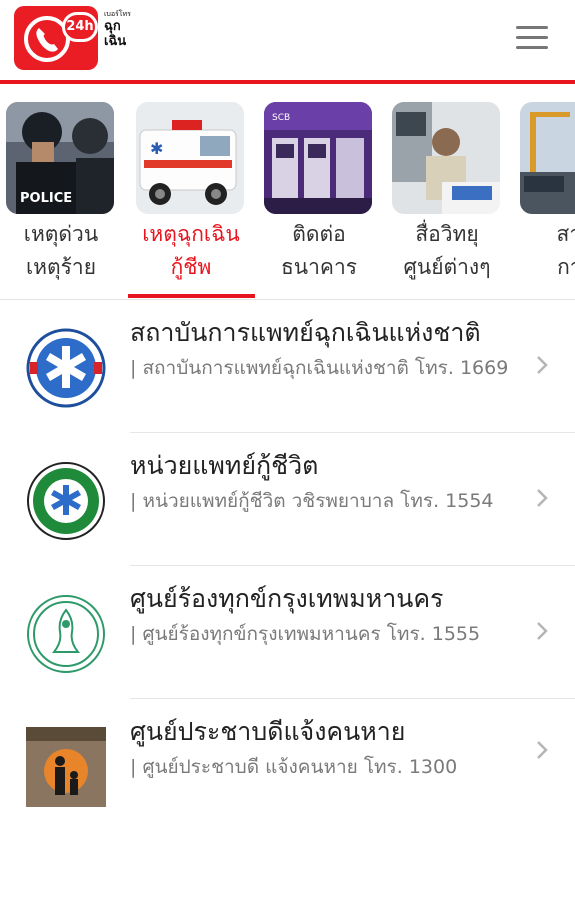  I want to click on category-police: POLICE เหตุด่วน เหตุร้าย, so click(59, 200).